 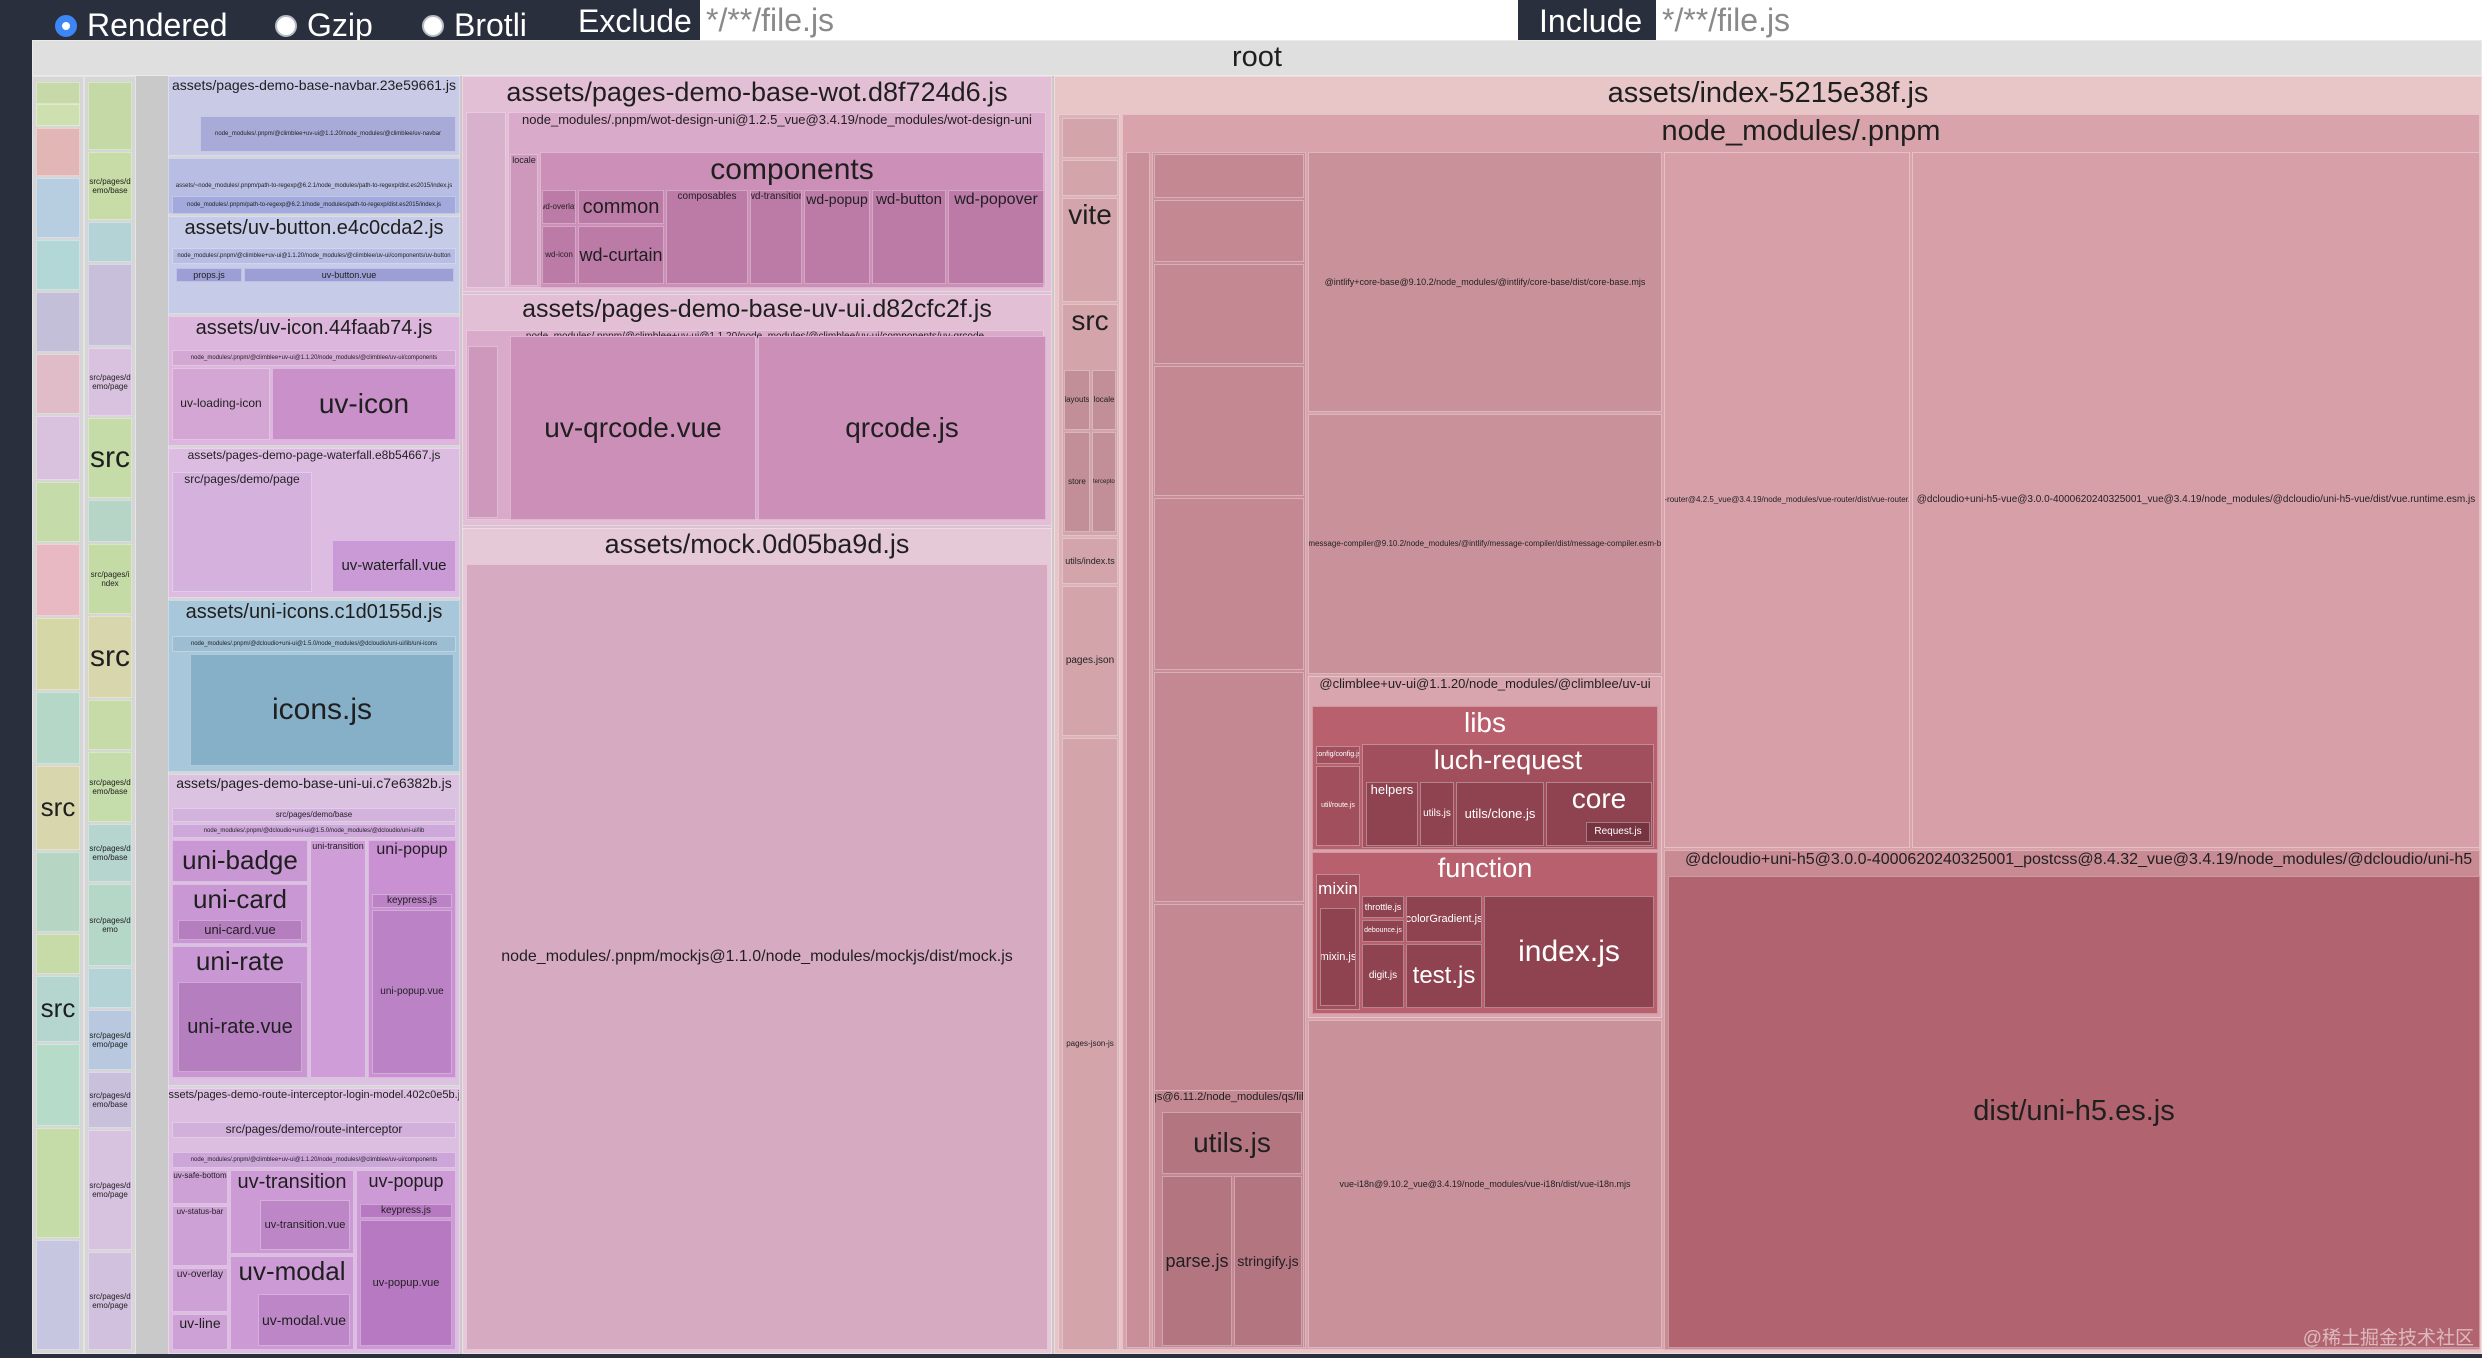 I want to click on keypress-js-node: keypress.js, so click(x=412, y=901).